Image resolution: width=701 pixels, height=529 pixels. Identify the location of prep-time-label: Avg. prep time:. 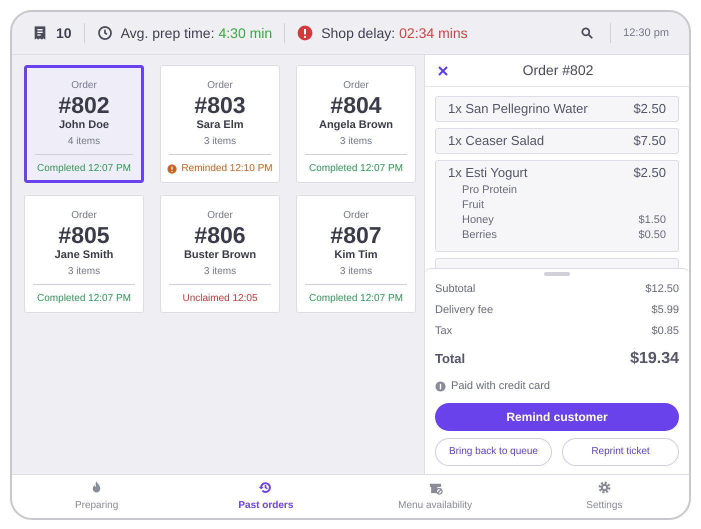
(167, 33).